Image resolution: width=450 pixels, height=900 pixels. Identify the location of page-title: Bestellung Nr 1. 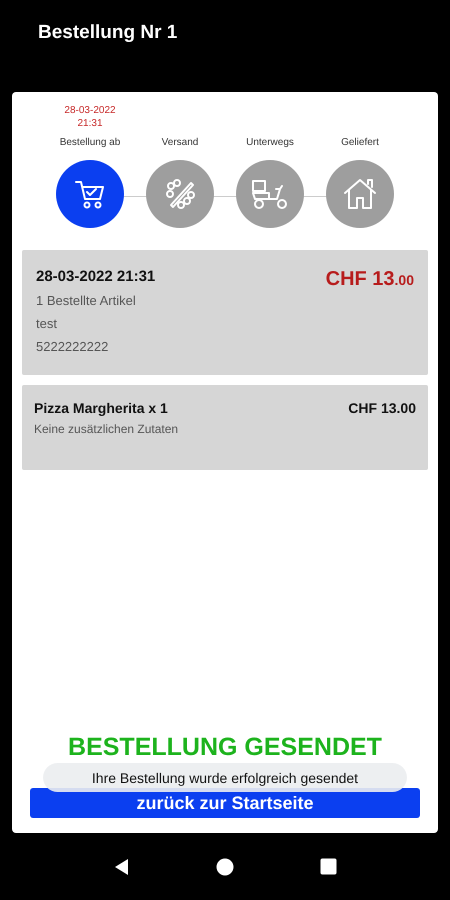
(108, 33).